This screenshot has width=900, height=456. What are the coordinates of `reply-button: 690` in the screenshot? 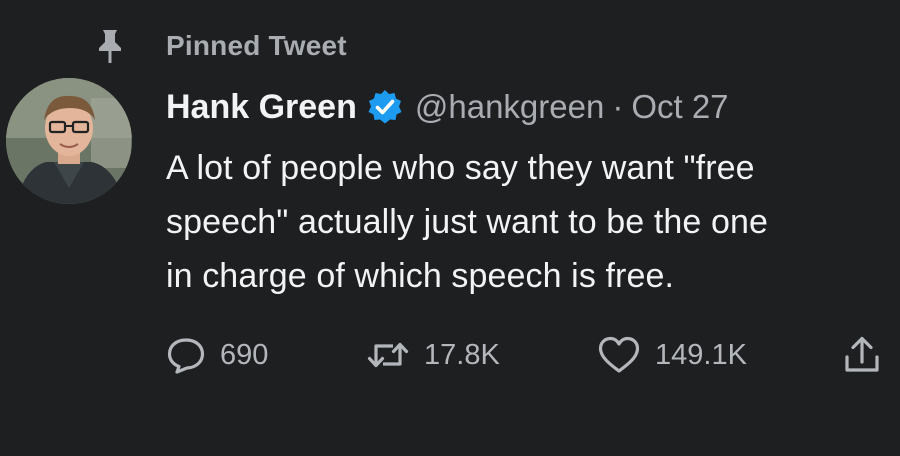 It's located at (217, 355).